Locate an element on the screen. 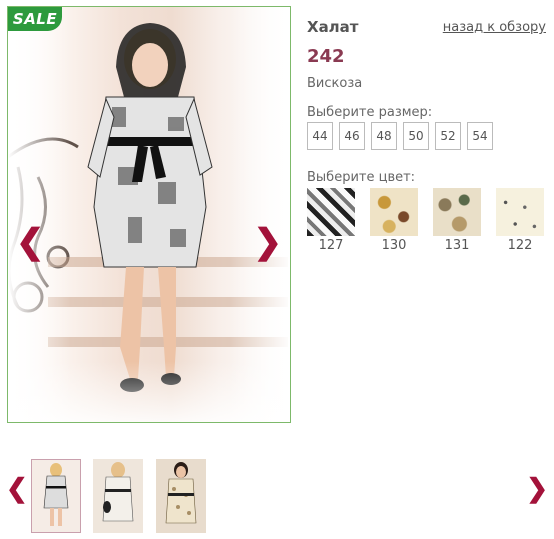 The image size is (554, 539). thumbs-next-arrow-icon: ❯ is located at coordinates (537, 489).